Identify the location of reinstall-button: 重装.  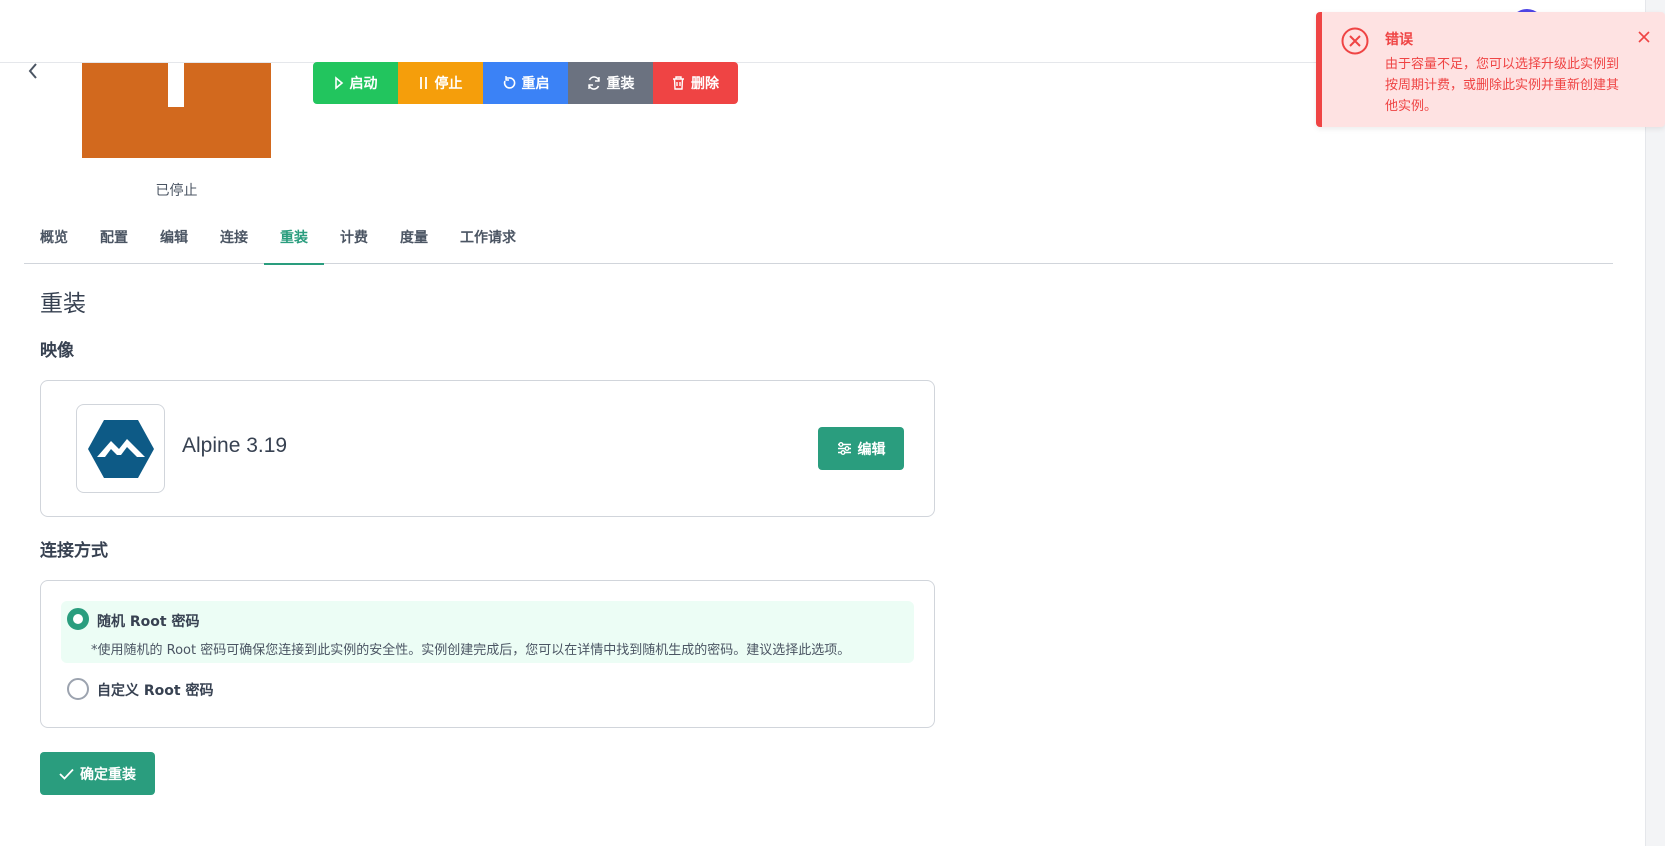
(610, 83).